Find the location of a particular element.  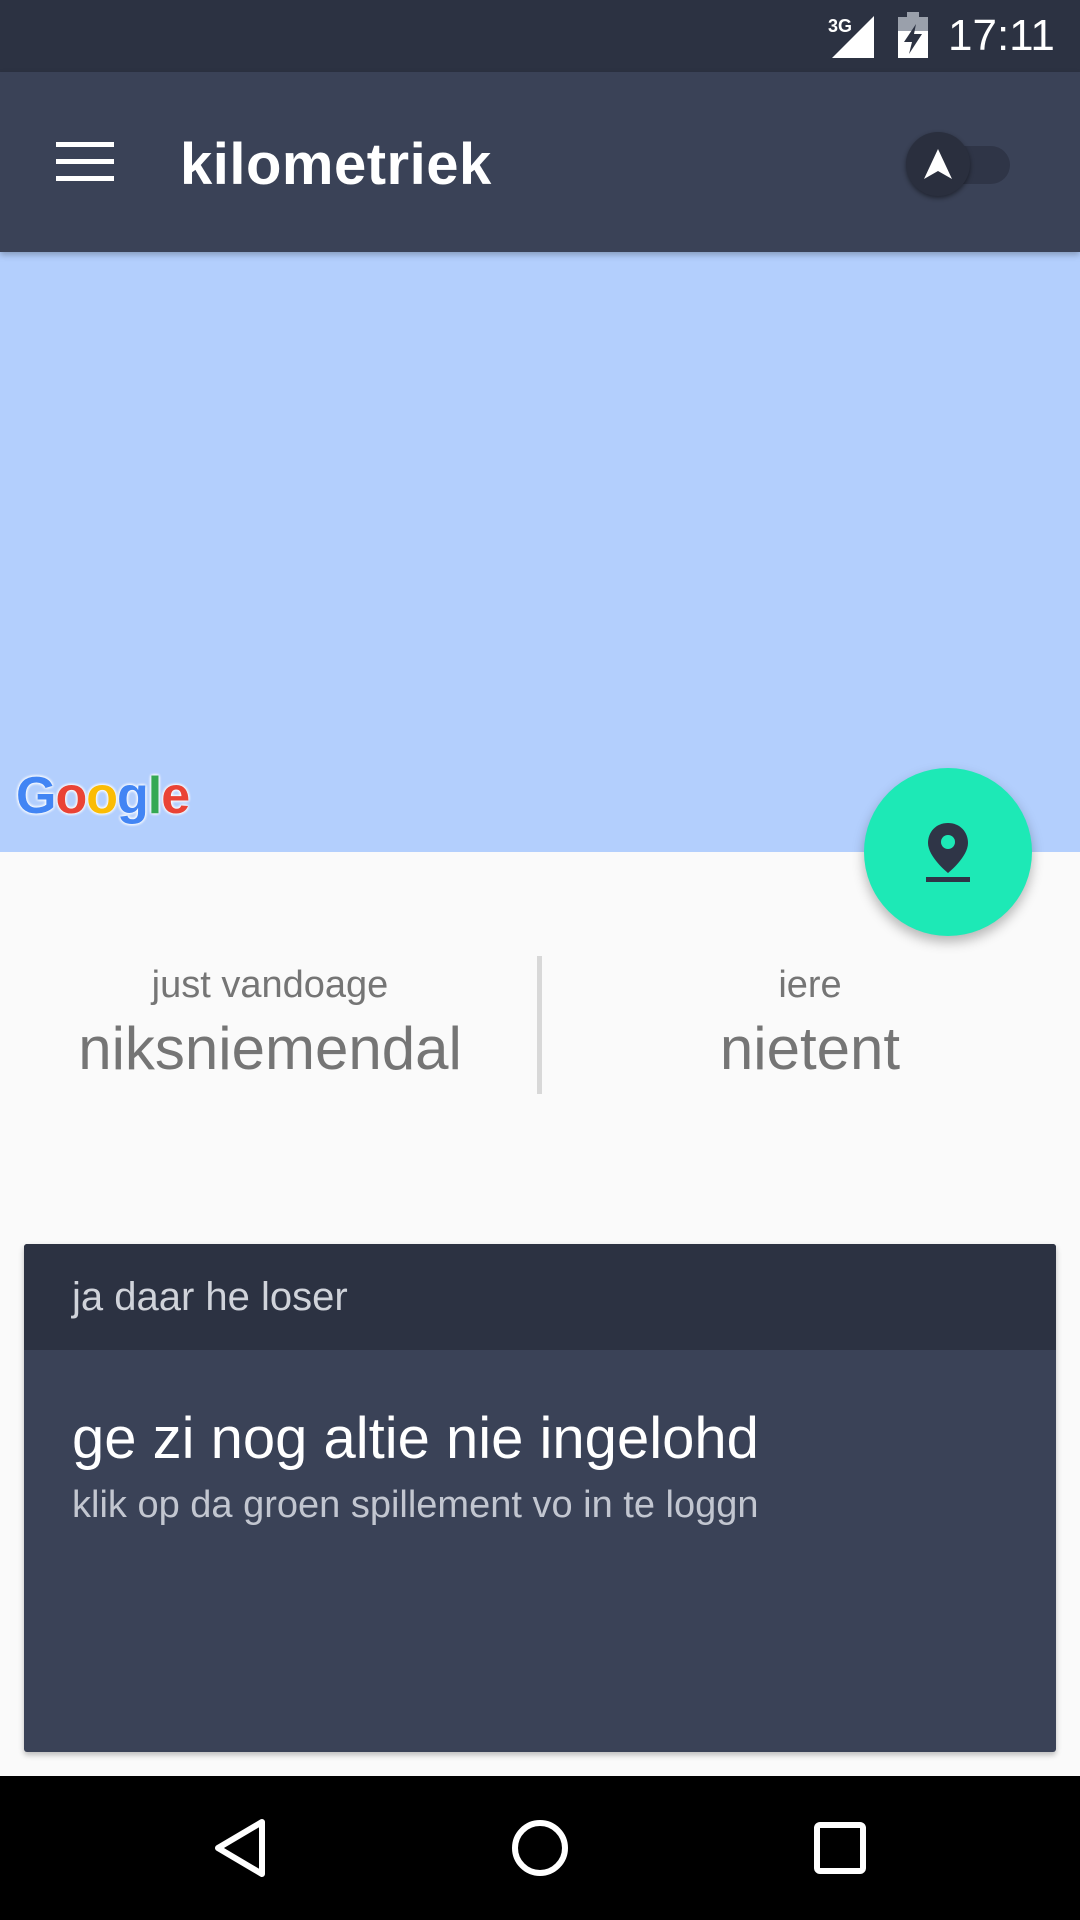

location-fab-button is located at coordinates (948, 852).